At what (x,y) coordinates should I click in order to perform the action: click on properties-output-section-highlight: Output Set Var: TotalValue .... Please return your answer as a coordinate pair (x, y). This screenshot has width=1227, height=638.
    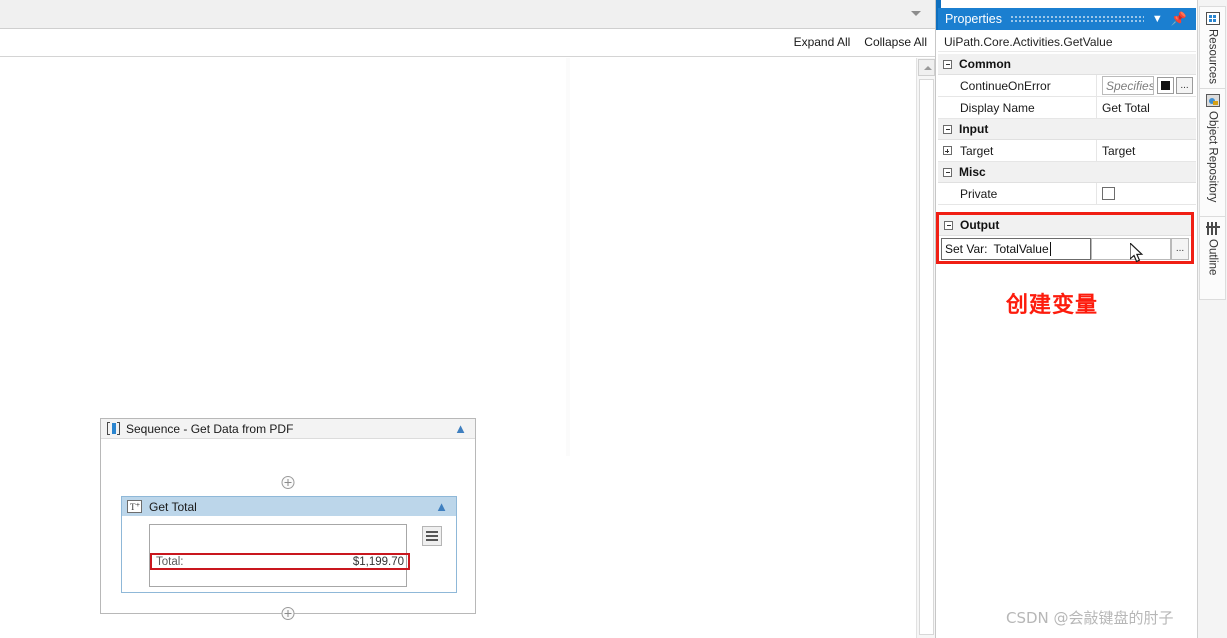
    Looking at the image, I should click on (1065, 238).